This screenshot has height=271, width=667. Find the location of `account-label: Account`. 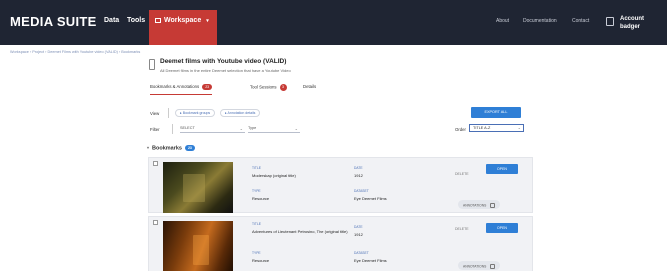

account-label: Account is located at coordinates (632, 19).